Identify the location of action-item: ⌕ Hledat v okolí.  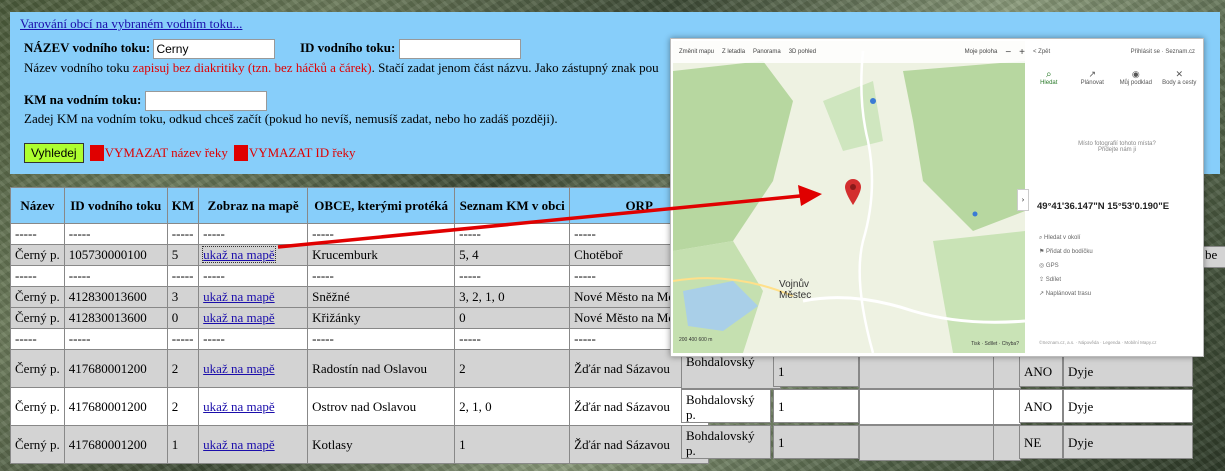
(1066, 238).